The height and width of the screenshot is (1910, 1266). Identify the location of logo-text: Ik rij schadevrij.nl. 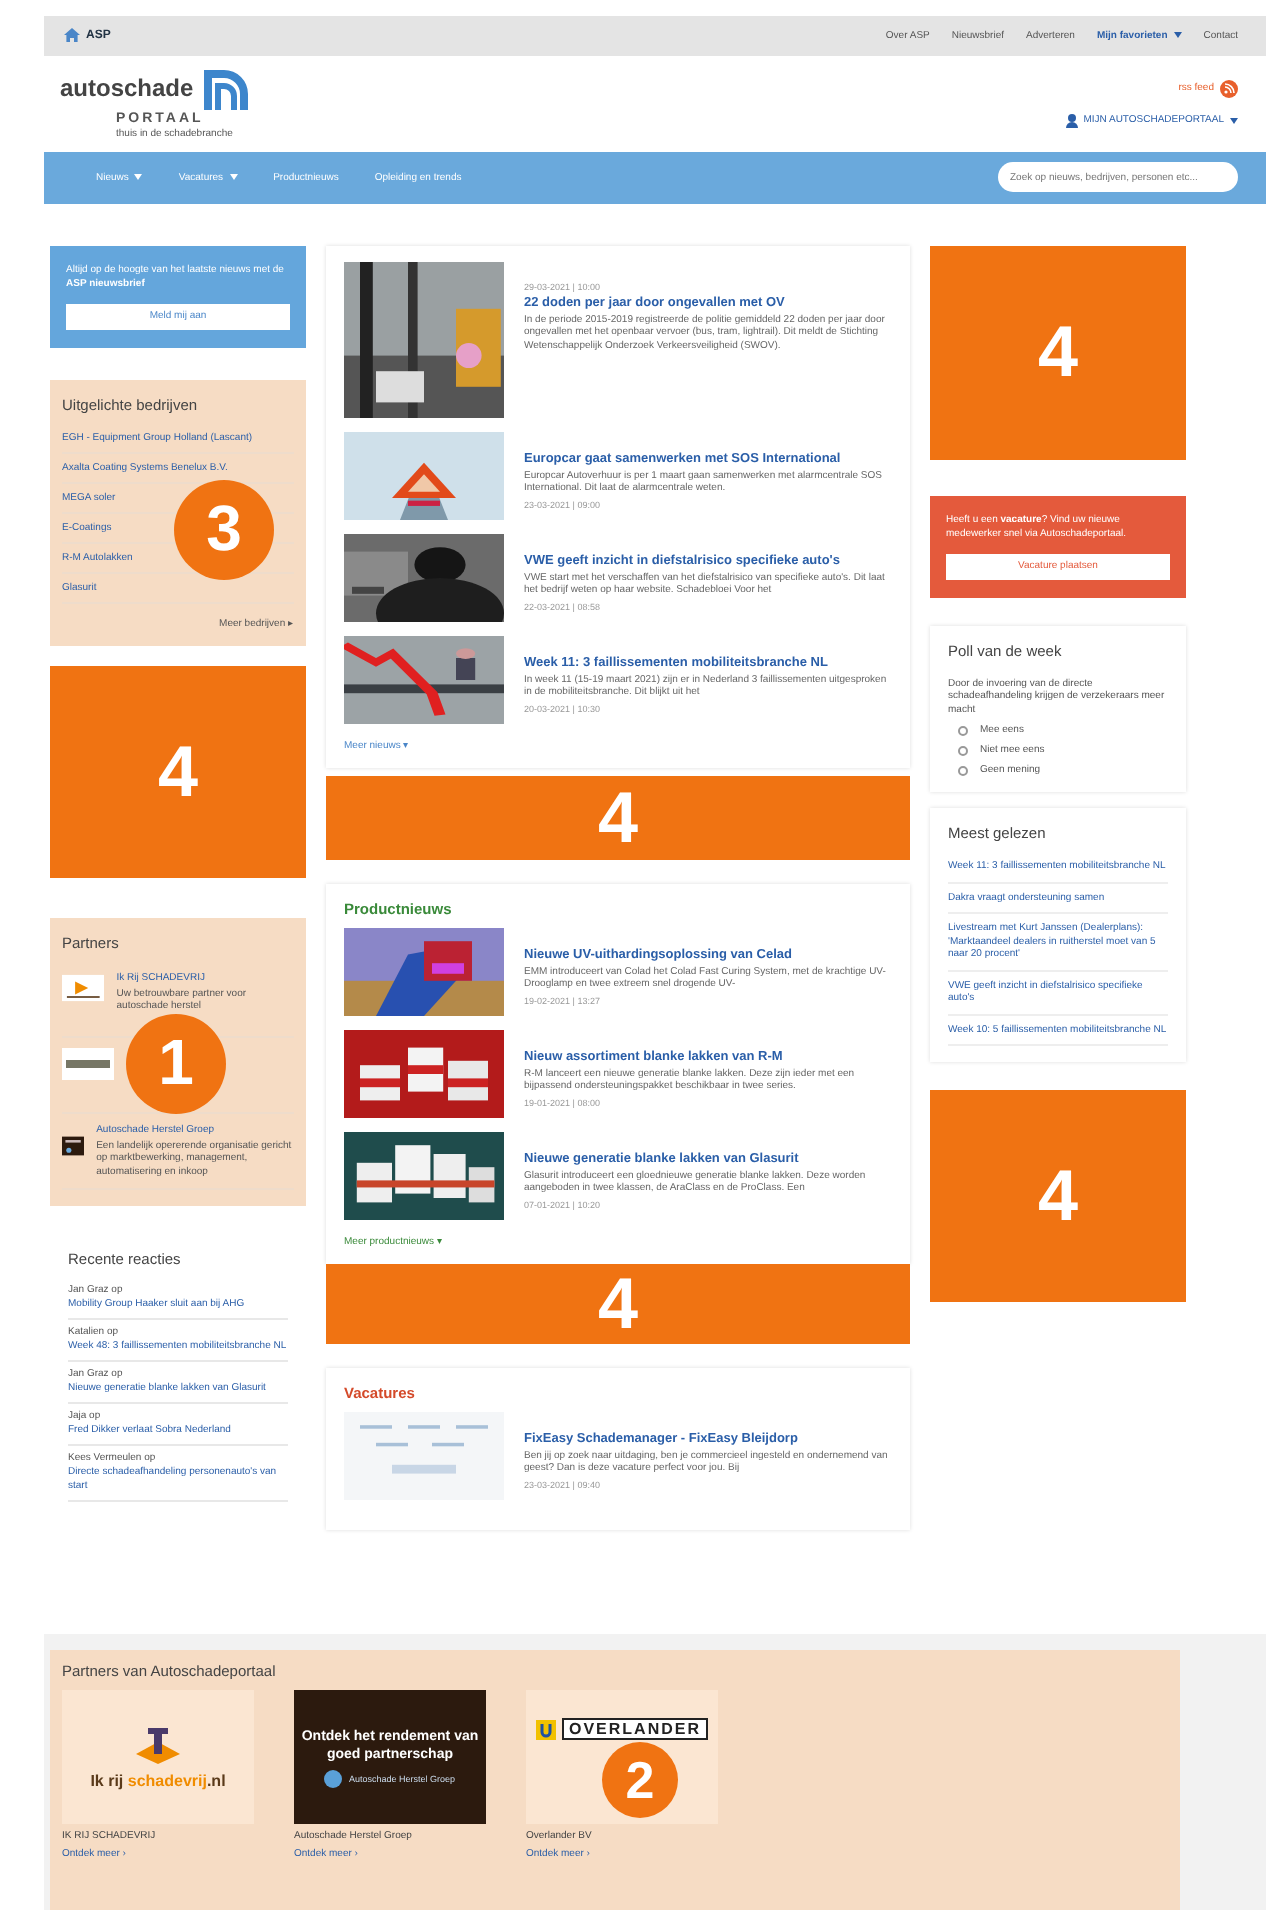
(158, 1780).